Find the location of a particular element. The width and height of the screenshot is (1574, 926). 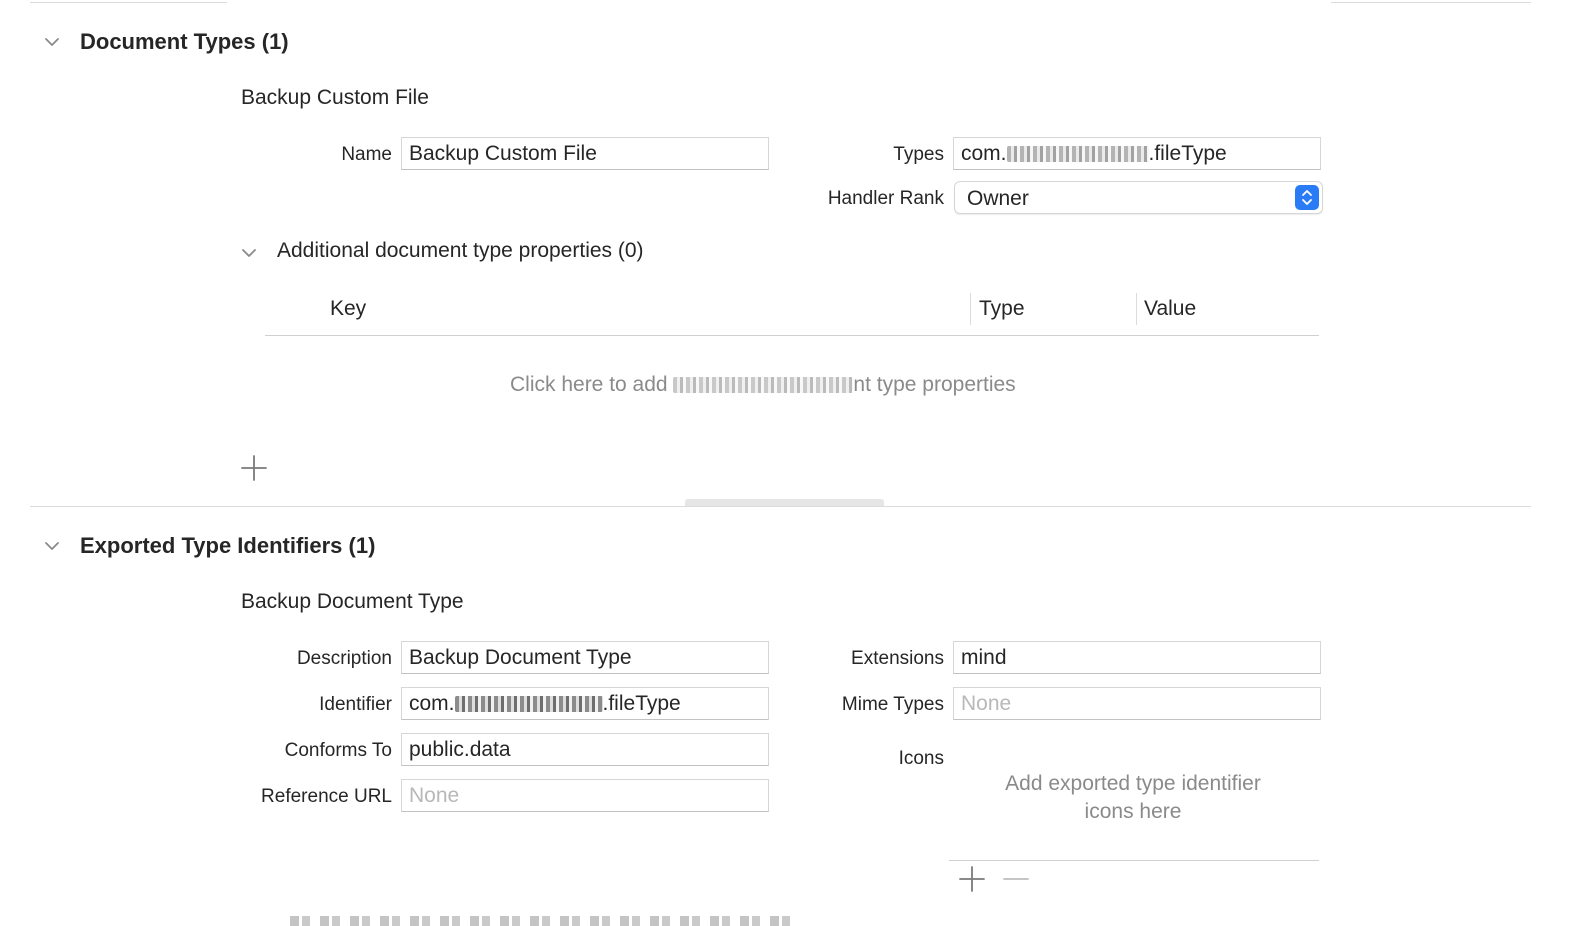

types-suffix: .fileType is located at coordinates (1187, 153).